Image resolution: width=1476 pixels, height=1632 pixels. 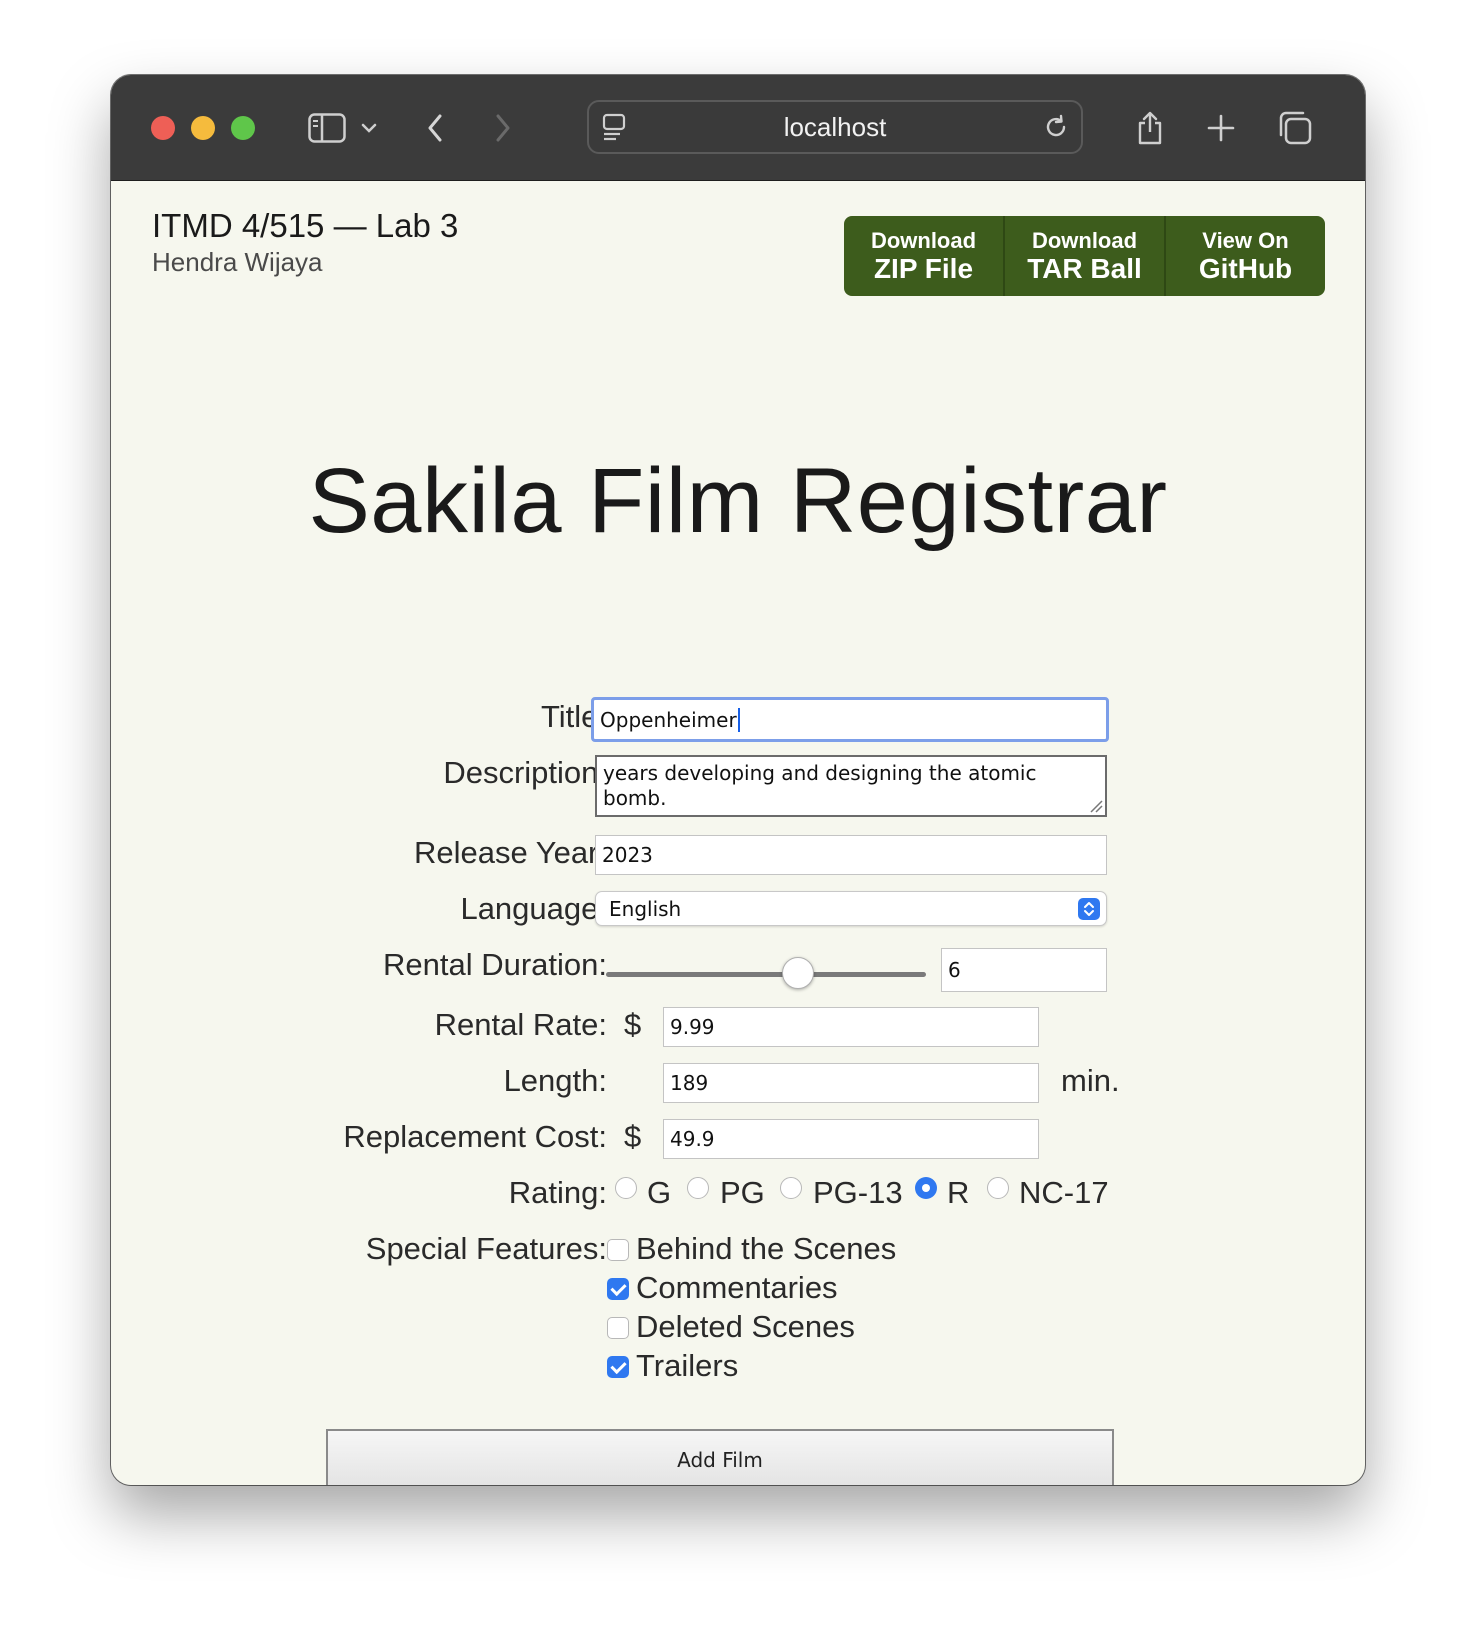 I want to click on feature-deleted-scenes: Deleted Scenes, so click(x=745, y=1326).